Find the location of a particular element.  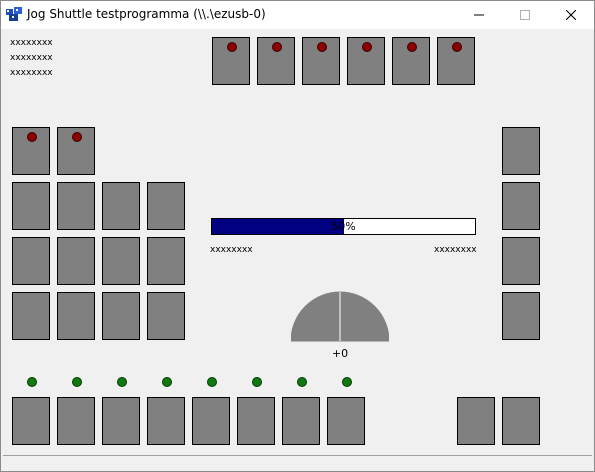

left-key-r2c1 is located at coordinates (31, 206).